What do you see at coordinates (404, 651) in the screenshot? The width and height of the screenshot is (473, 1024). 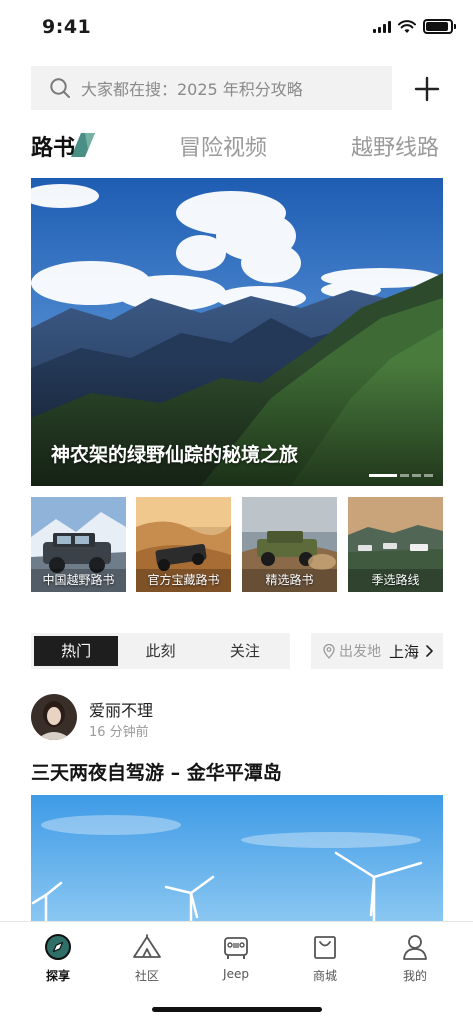 I see `origin-city: 上海` at bounding box center [404, 651].